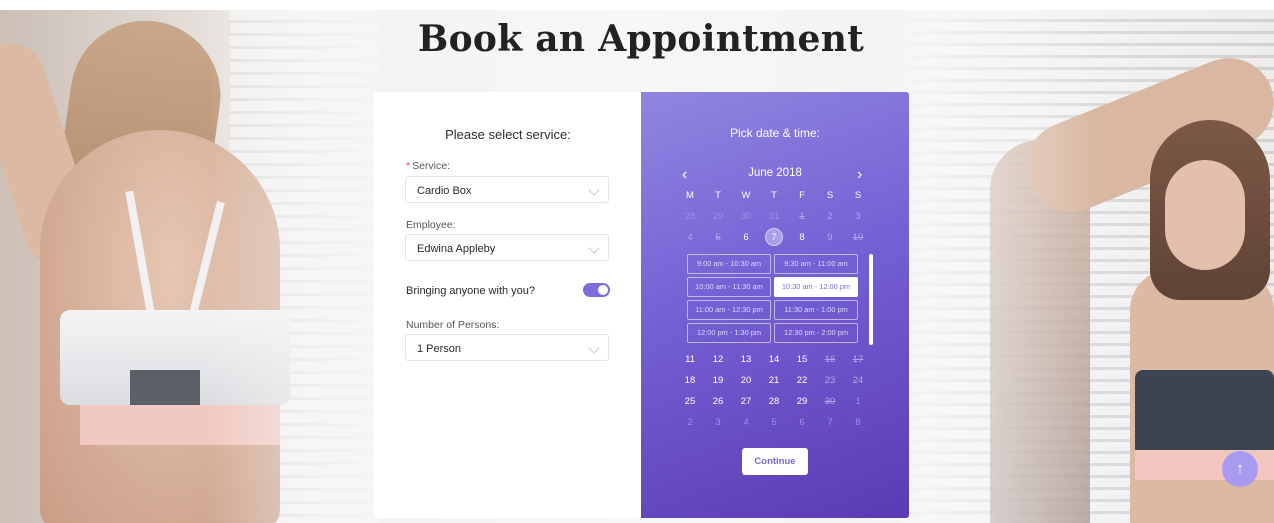 This screenshot has width=1274, height=523. I want to click on bringing-anyone-toggle, so click(596, 290).